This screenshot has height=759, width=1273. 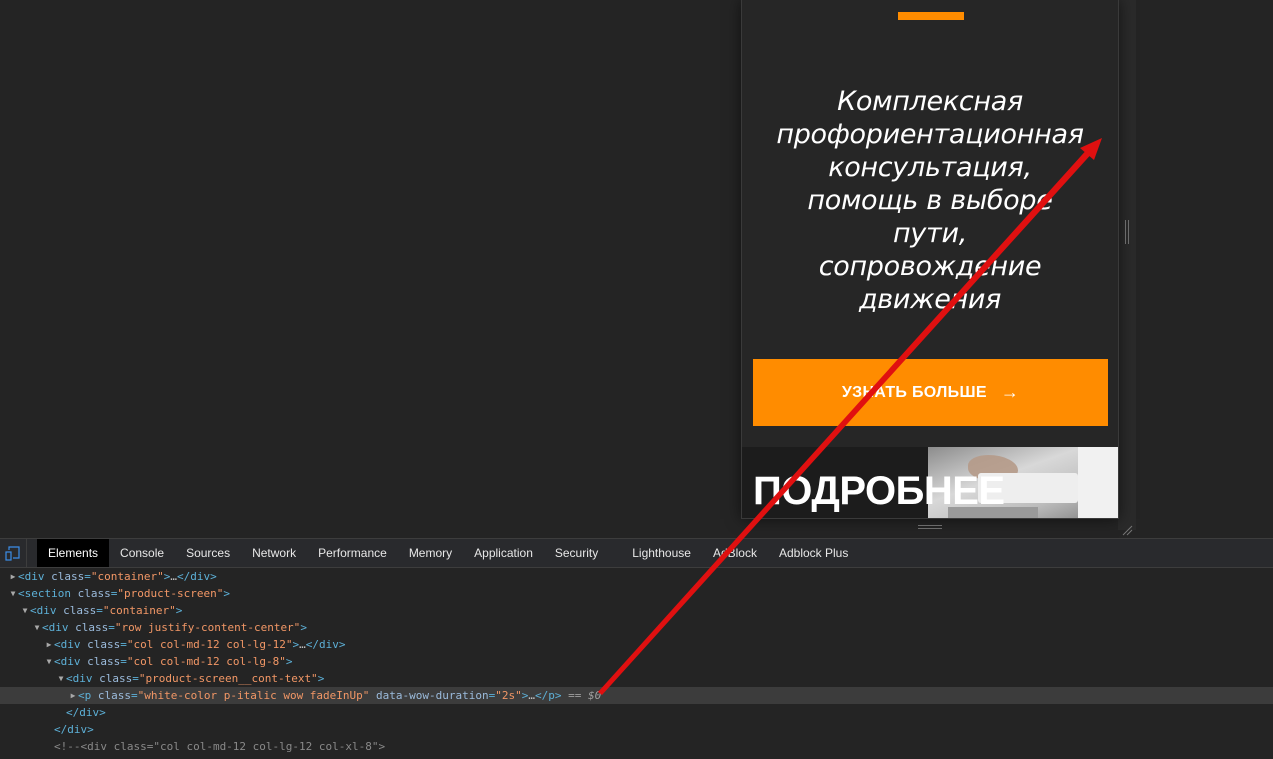 I want to click on dom-node: ▼ <div class="col col-md-12 col-lg-8">, so click(x=636, y=661).